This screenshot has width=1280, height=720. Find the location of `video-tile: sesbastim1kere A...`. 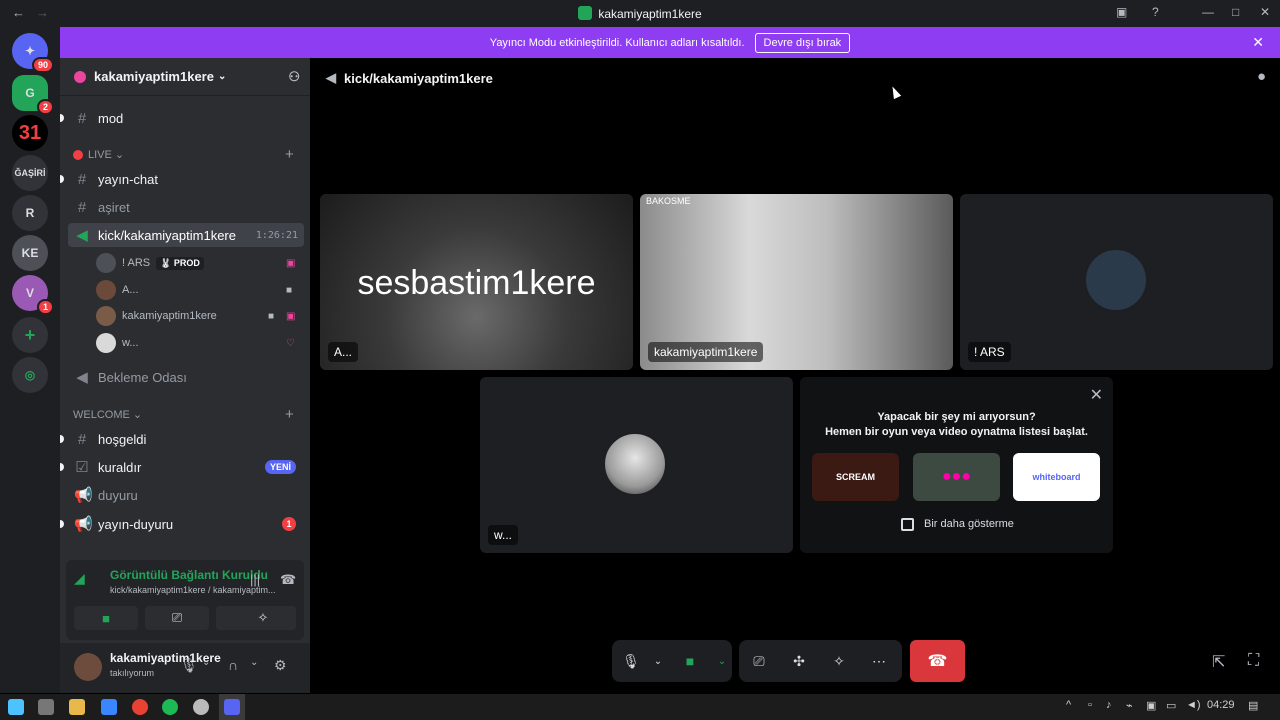

video-tile: sesbastim1kere A... is located at coordinates (476, 282).